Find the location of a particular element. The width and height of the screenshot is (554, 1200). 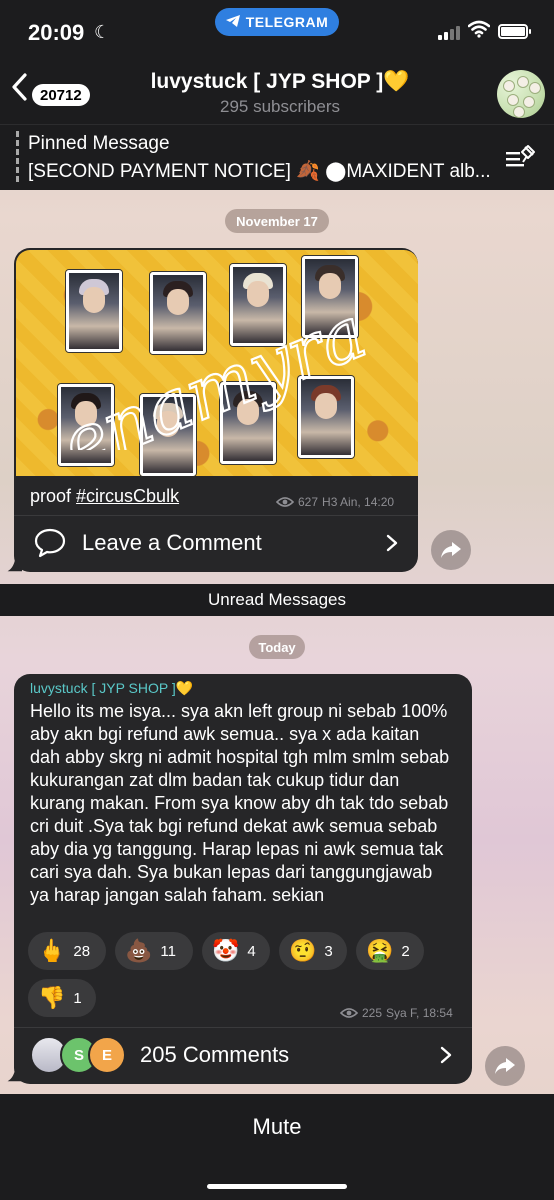

reaction-chip: 🖕 28 is located at coordinates (67, 951).